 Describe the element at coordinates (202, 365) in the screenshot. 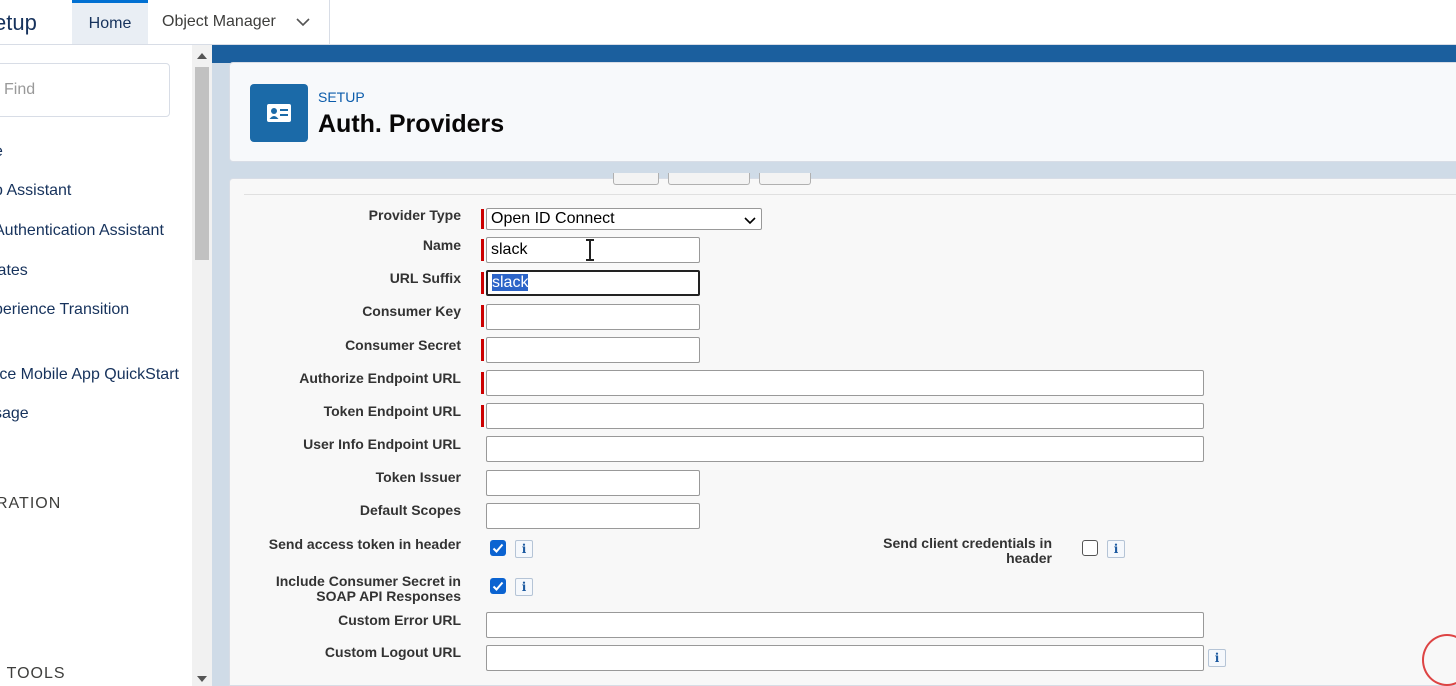

I see `sidebar-scrollbar` at that location.